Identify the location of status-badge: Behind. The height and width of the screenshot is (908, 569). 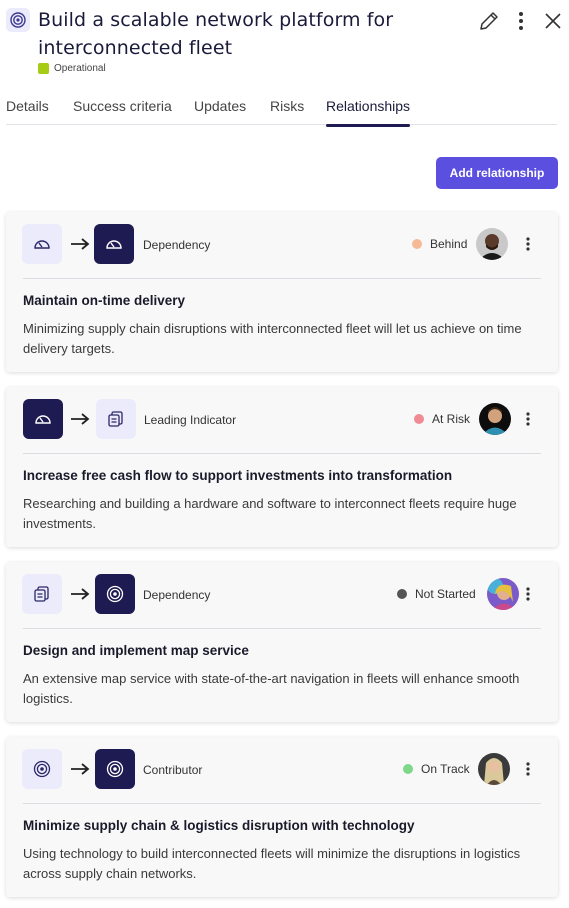
(439, 244).